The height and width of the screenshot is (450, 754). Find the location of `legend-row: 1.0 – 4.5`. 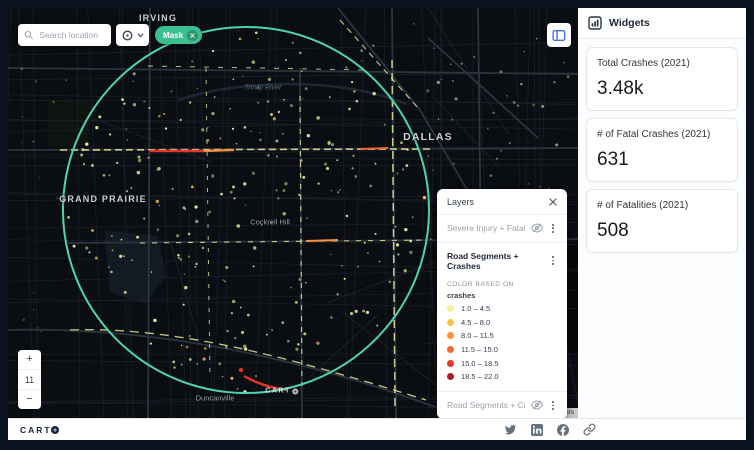

legend-row: 1.0 – 4.5 is located at coordinates (502, 308).